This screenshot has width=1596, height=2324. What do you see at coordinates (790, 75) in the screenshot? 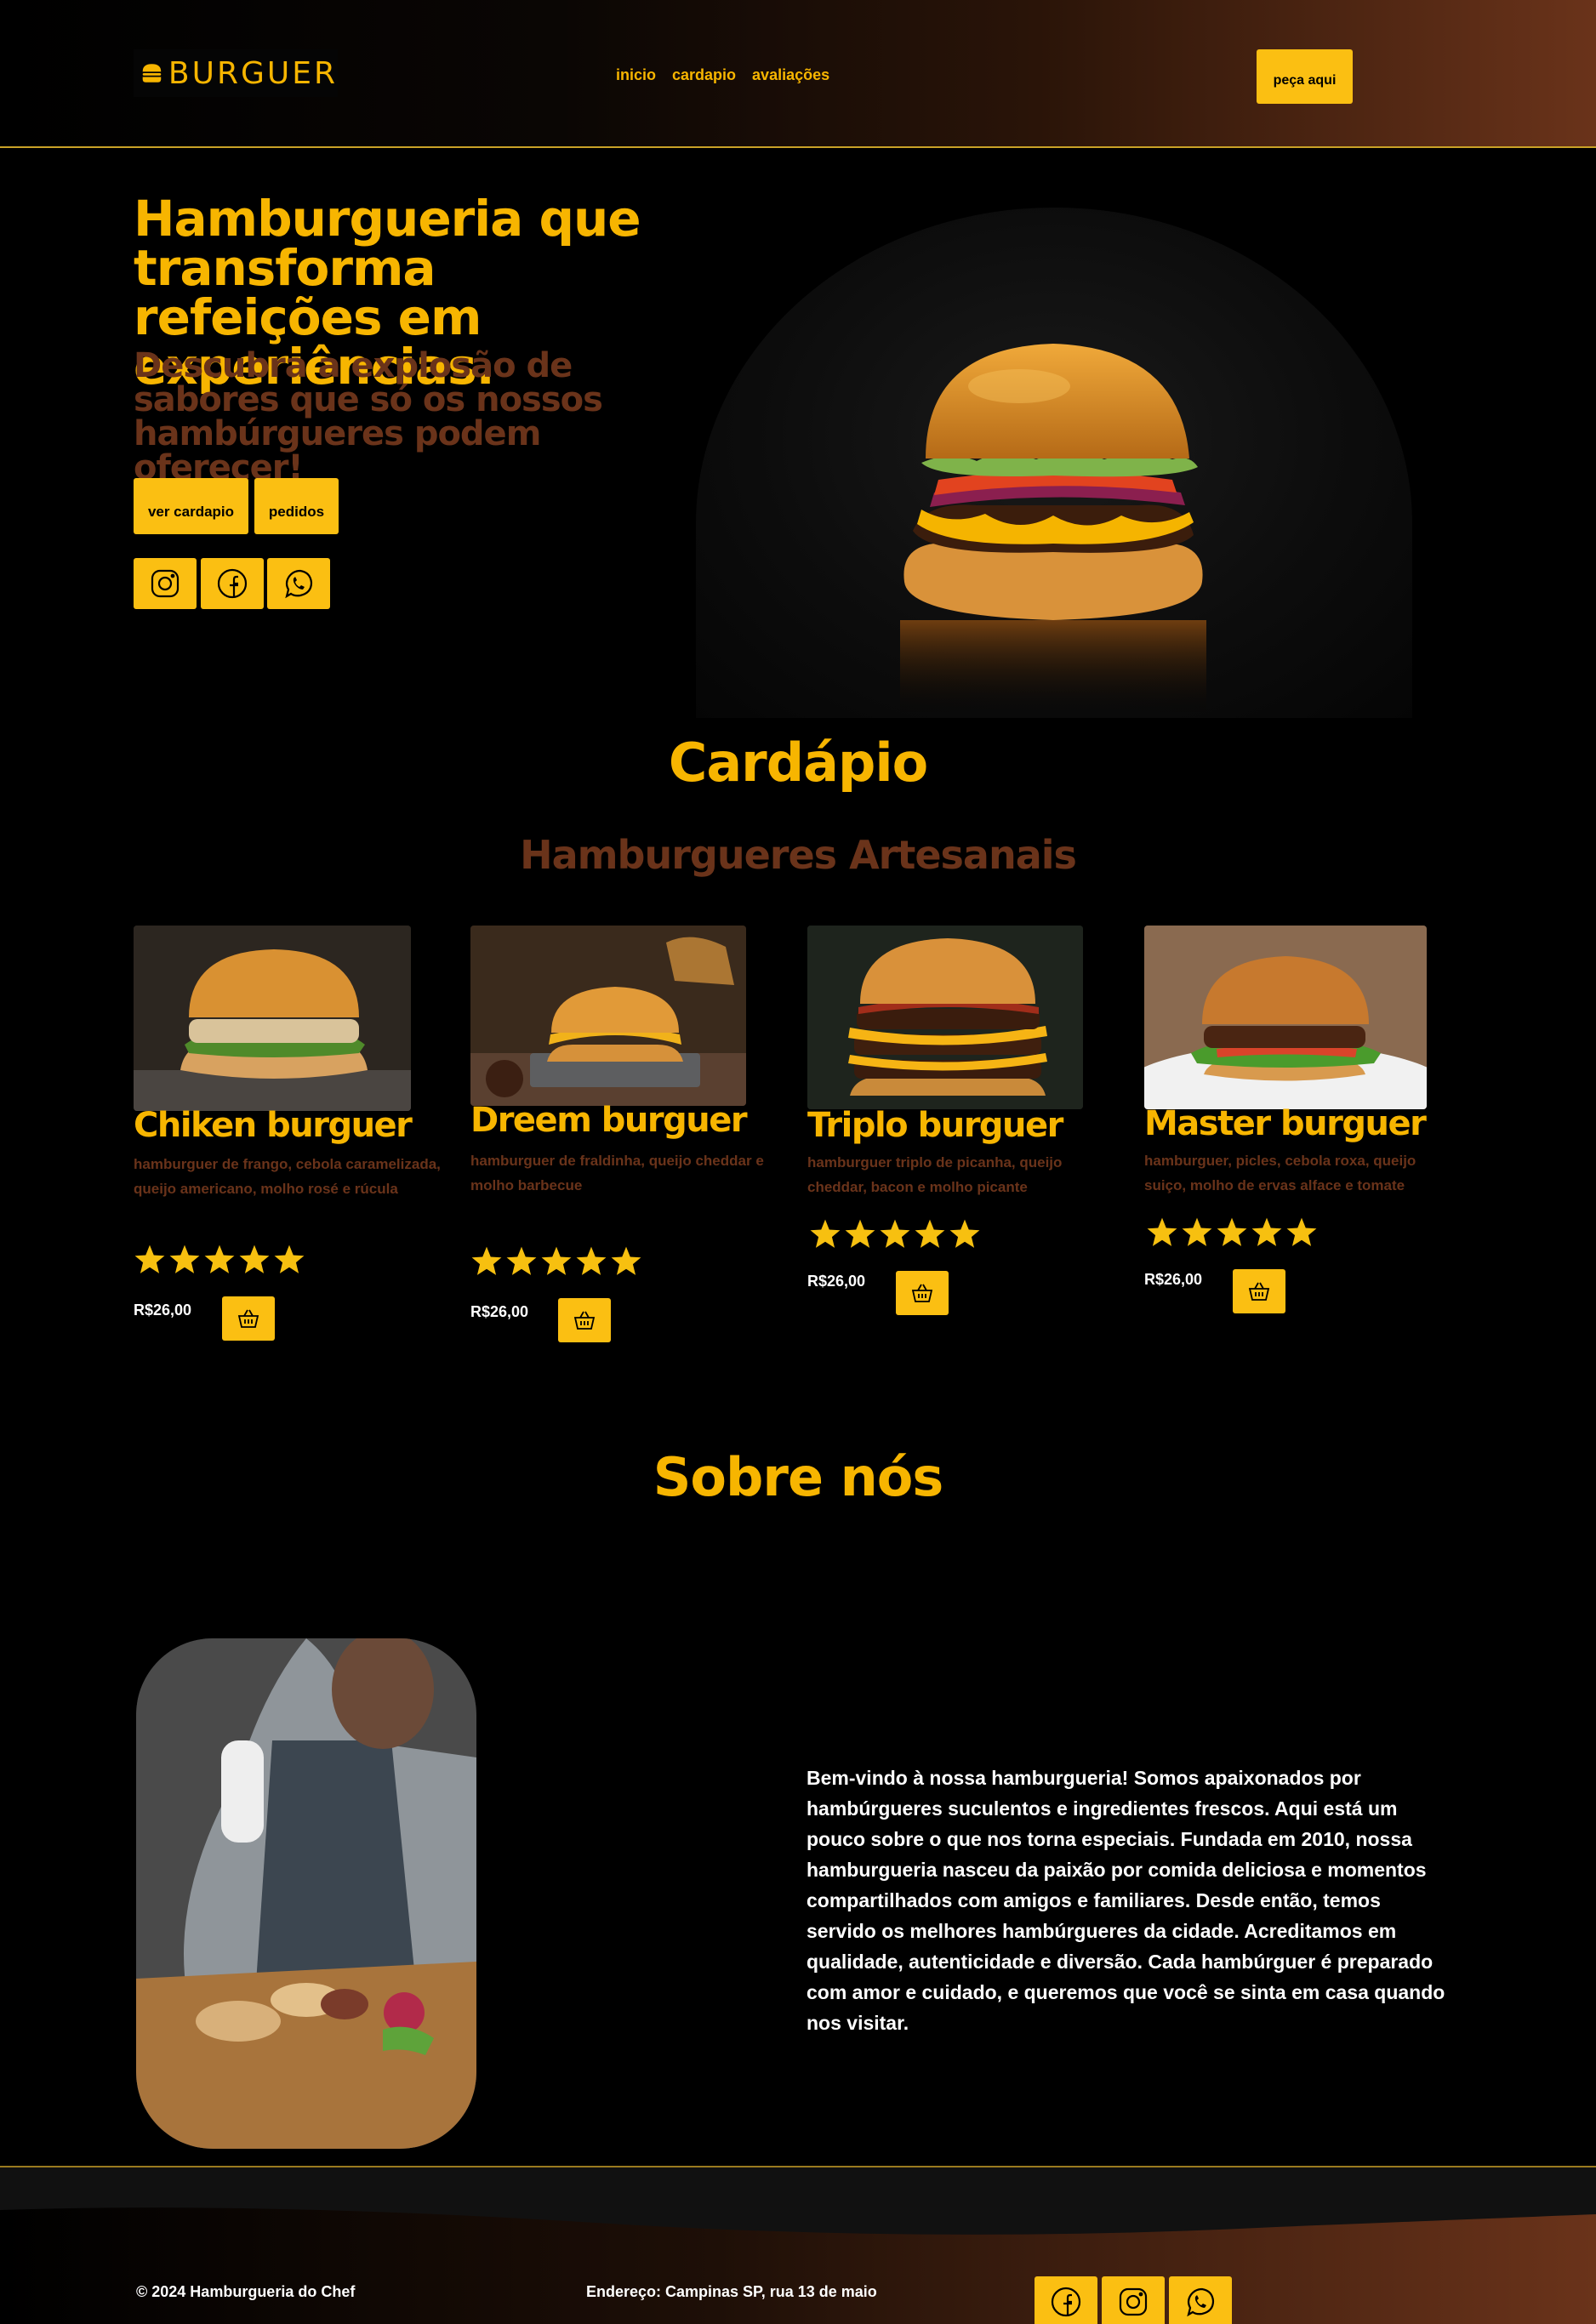
I see `nav-link-avaliacoes: avaliações` at bounding box center [790, 75].